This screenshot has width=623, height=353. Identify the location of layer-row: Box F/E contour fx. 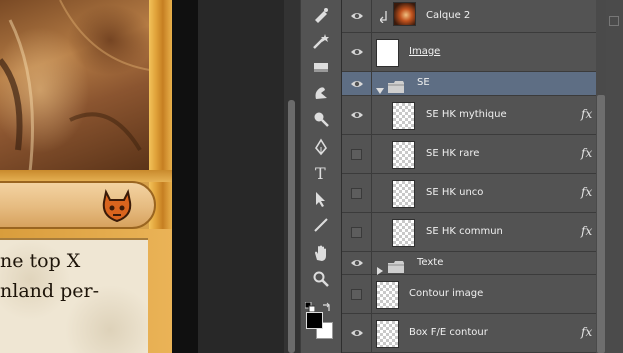
(482, 333).